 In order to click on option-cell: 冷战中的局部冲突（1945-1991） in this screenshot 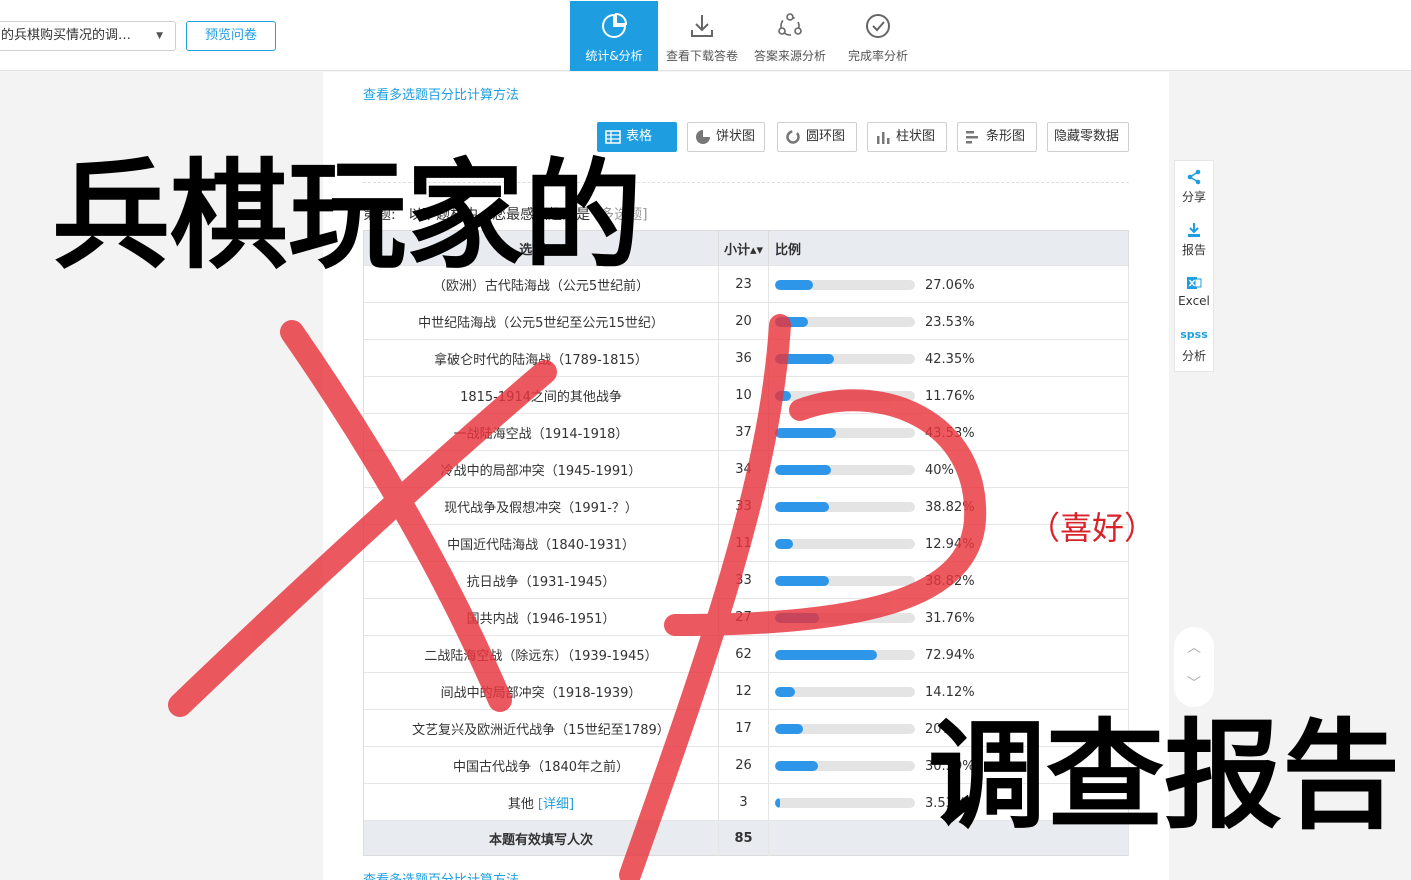, I will do `click(541, 469)`.